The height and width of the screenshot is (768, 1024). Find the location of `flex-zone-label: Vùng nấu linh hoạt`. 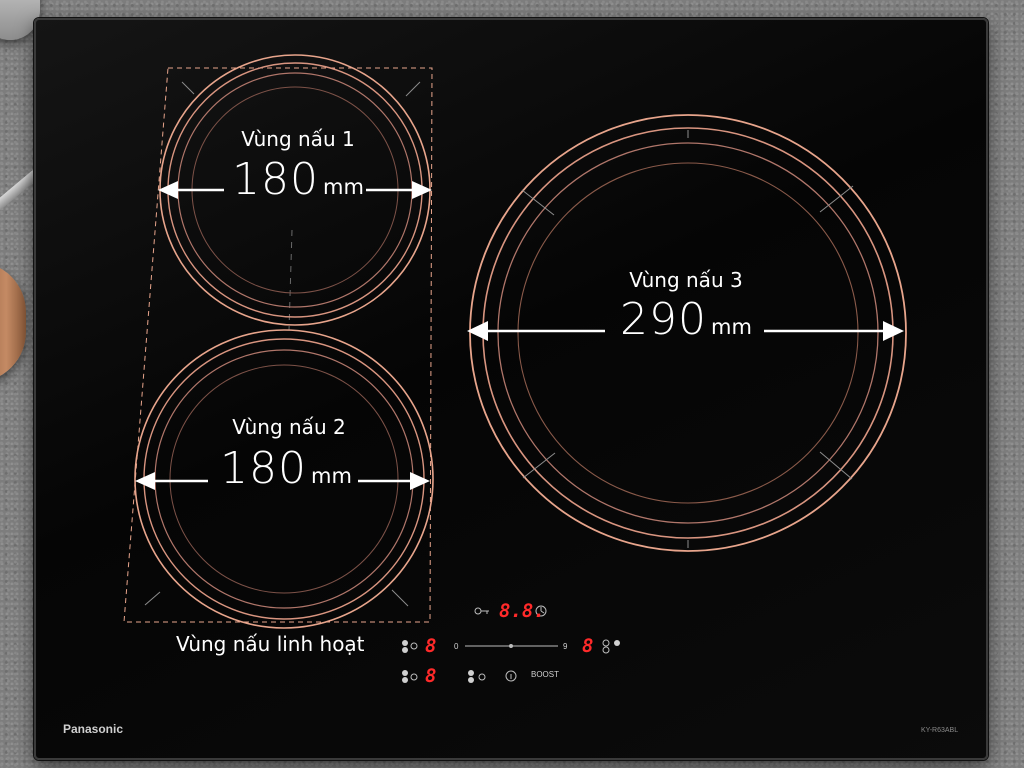

flex-zone-label: Vùng nấu linh hoạt is located at coordinates (270, 644).